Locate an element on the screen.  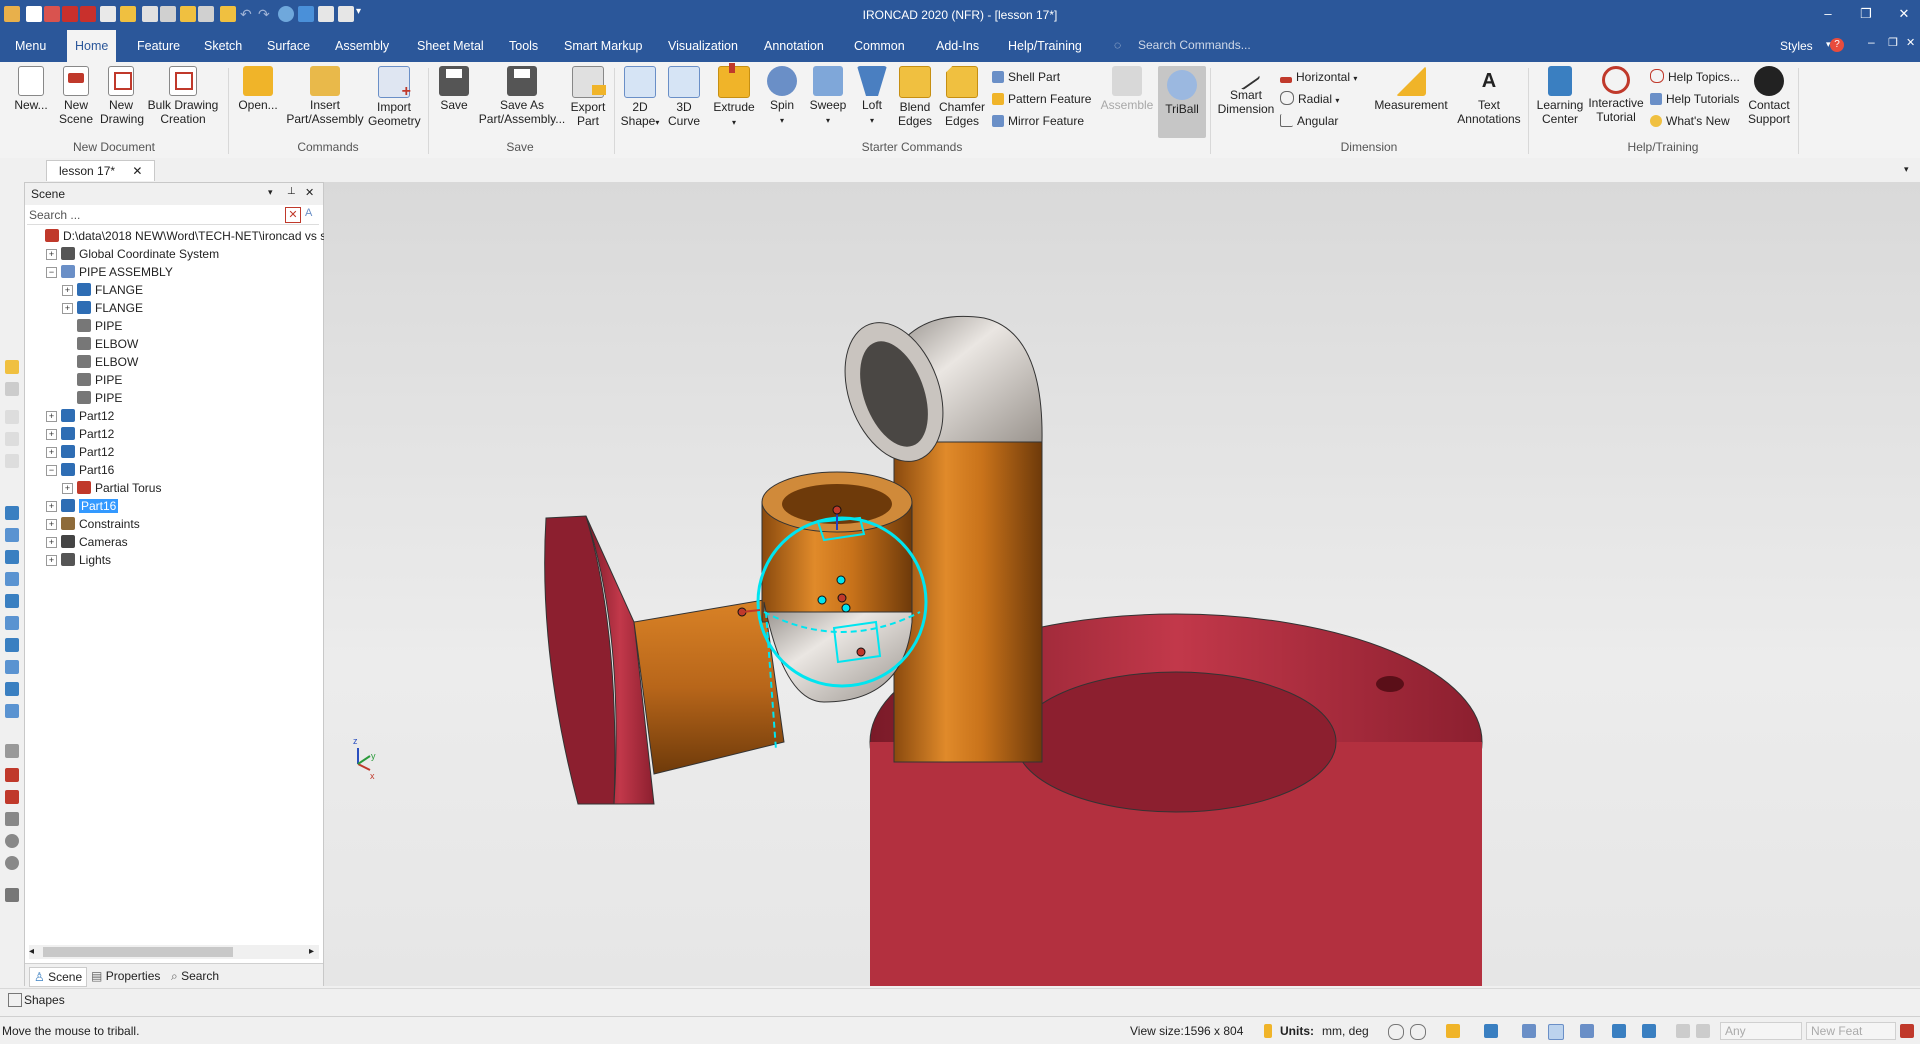
extrude-button: Extrude ▾ is located at coordinates (734, 96).